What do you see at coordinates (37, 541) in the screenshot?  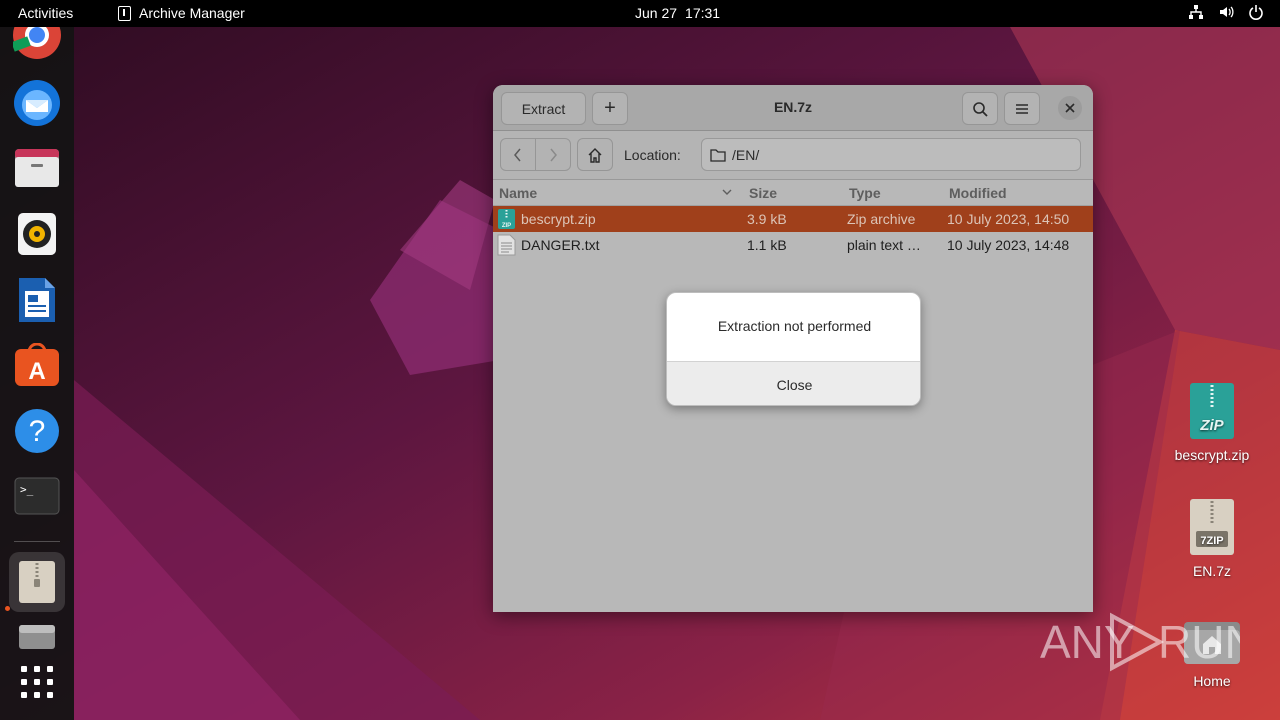 I see `dock-separator` at bounding box center [37, 541].